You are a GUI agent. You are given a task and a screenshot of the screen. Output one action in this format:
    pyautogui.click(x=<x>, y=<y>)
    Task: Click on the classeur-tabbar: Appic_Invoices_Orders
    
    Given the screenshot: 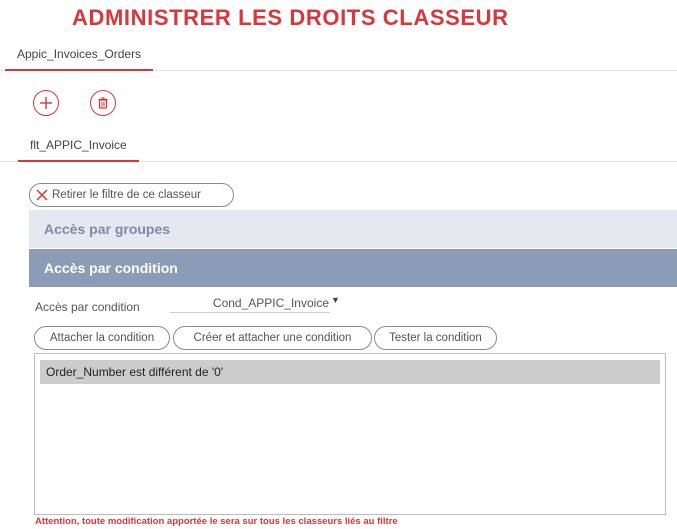 What is the action you would take?
    pyautogui.click(x=338, y=55)
    